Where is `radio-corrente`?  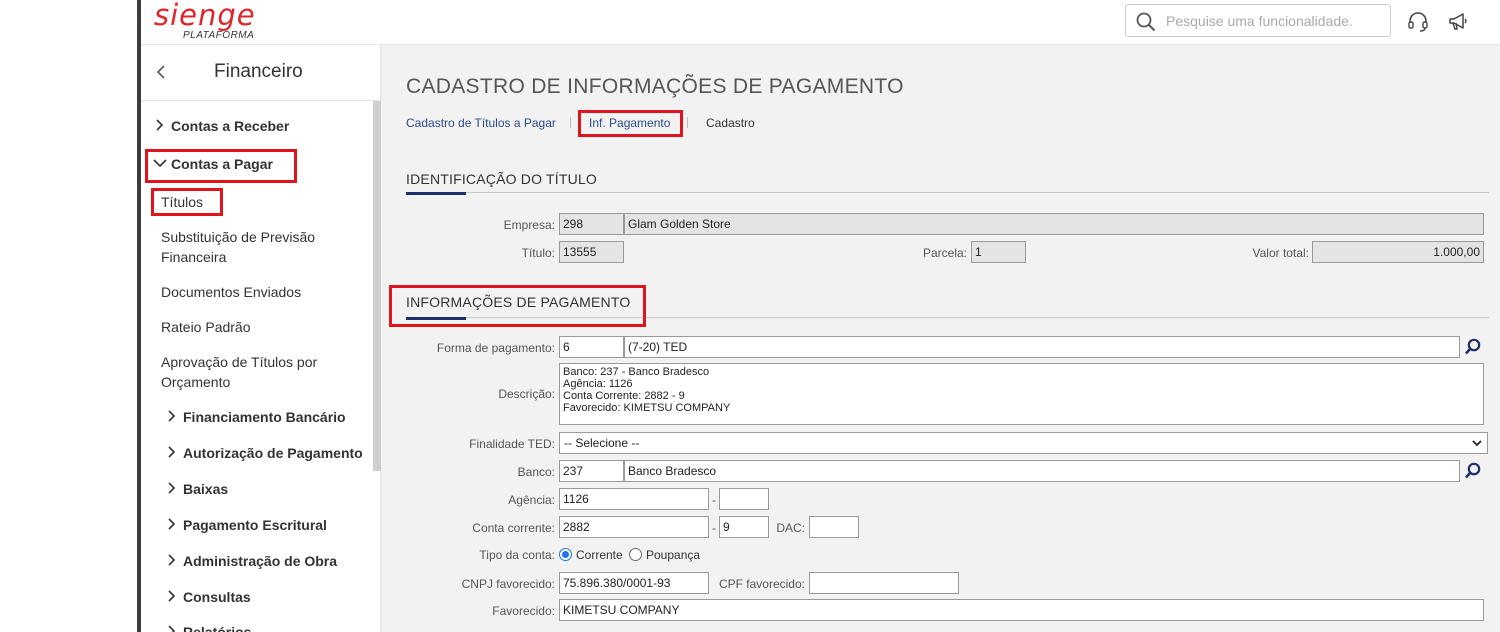 radio-corrente is located at coordinates (565, 554).